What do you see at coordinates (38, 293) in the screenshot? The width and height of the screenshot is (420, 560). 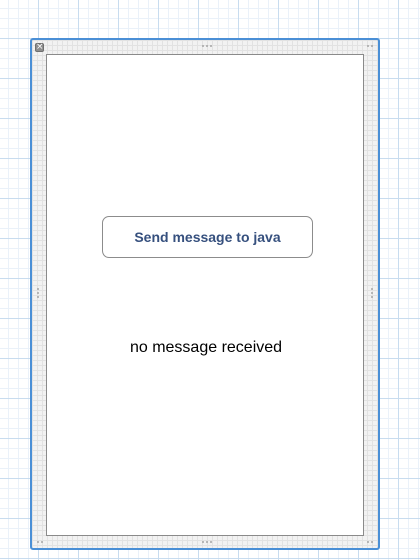 I see `resize-handle-left` at bounding box center [38, 293].